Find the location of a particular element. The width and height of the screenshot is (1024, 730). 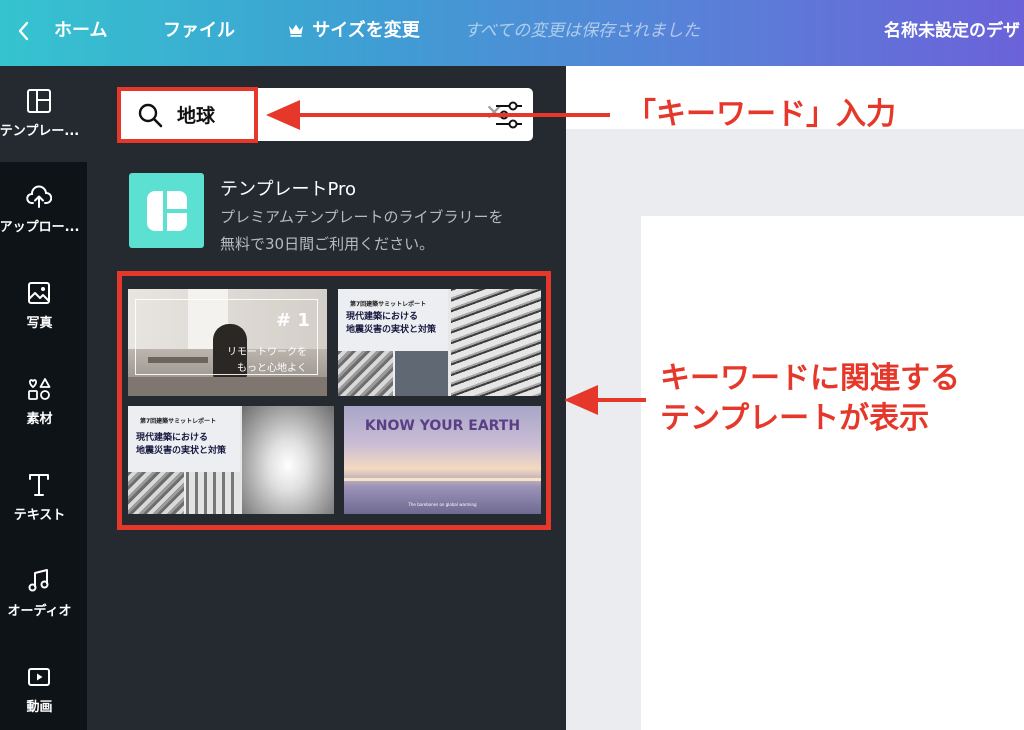

rail-label: 動画 is located at coordinates (39, 707).